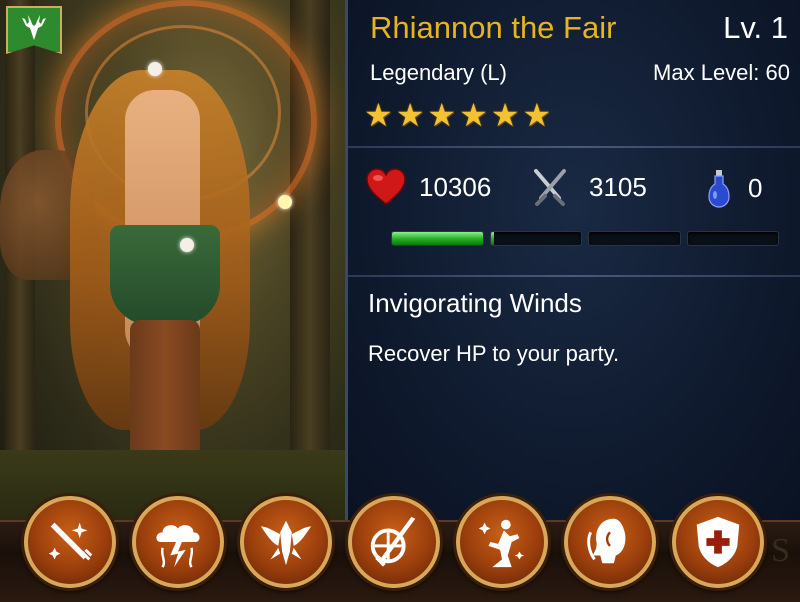 The image size is (800, 602). What do you see at coordinates (781, 550) in the screenshot?
I see `menu-background-text: S` at bounding box center [781, 550].